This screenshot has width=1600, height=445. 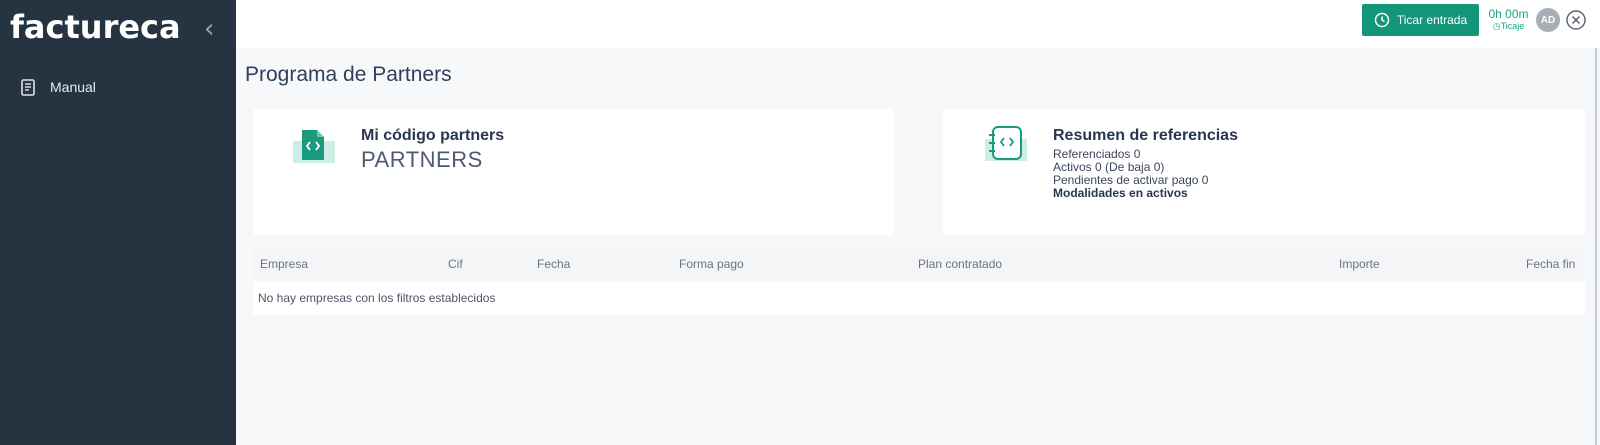 What do you see at coordinates (1109, 167) in the screenshot?
I see `summary-active: Activos 0 (De baja 0)` at bounding box center [1109, 167].